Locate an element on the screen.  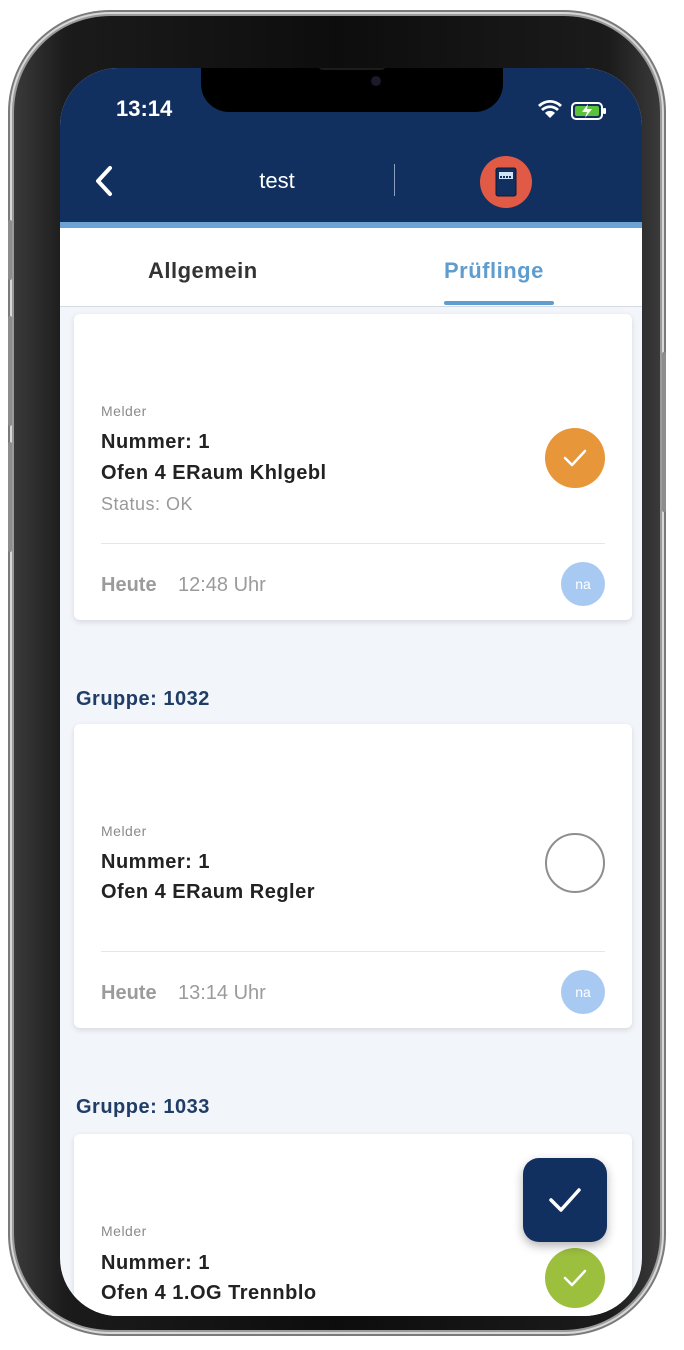
tab-bar: Allgemein Prüflinge is located at coordinates (351, 267).